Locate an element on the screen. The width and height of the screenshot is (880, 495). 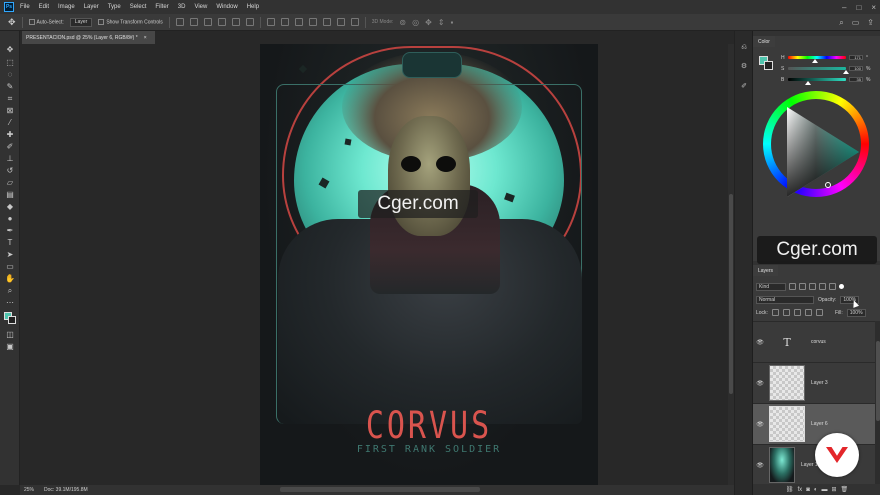
menu-type: Type is located at coordinates (114, 7).